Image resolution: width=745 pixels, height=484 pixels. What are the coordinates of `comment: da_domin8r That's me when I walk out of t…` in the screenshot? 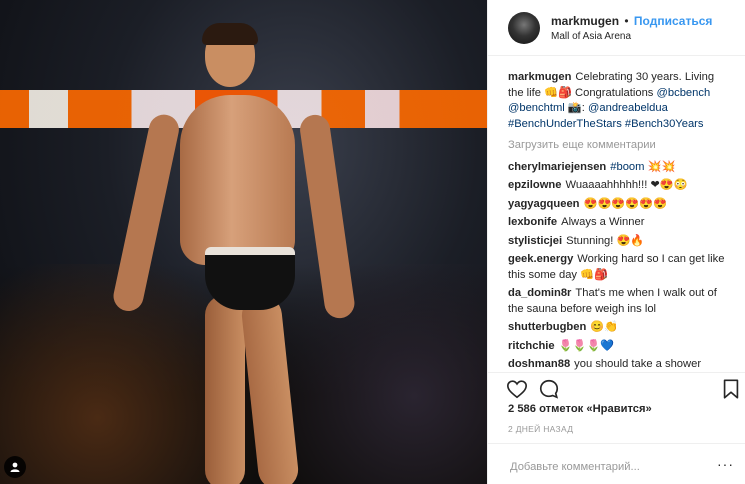 It's located at (620, 301).